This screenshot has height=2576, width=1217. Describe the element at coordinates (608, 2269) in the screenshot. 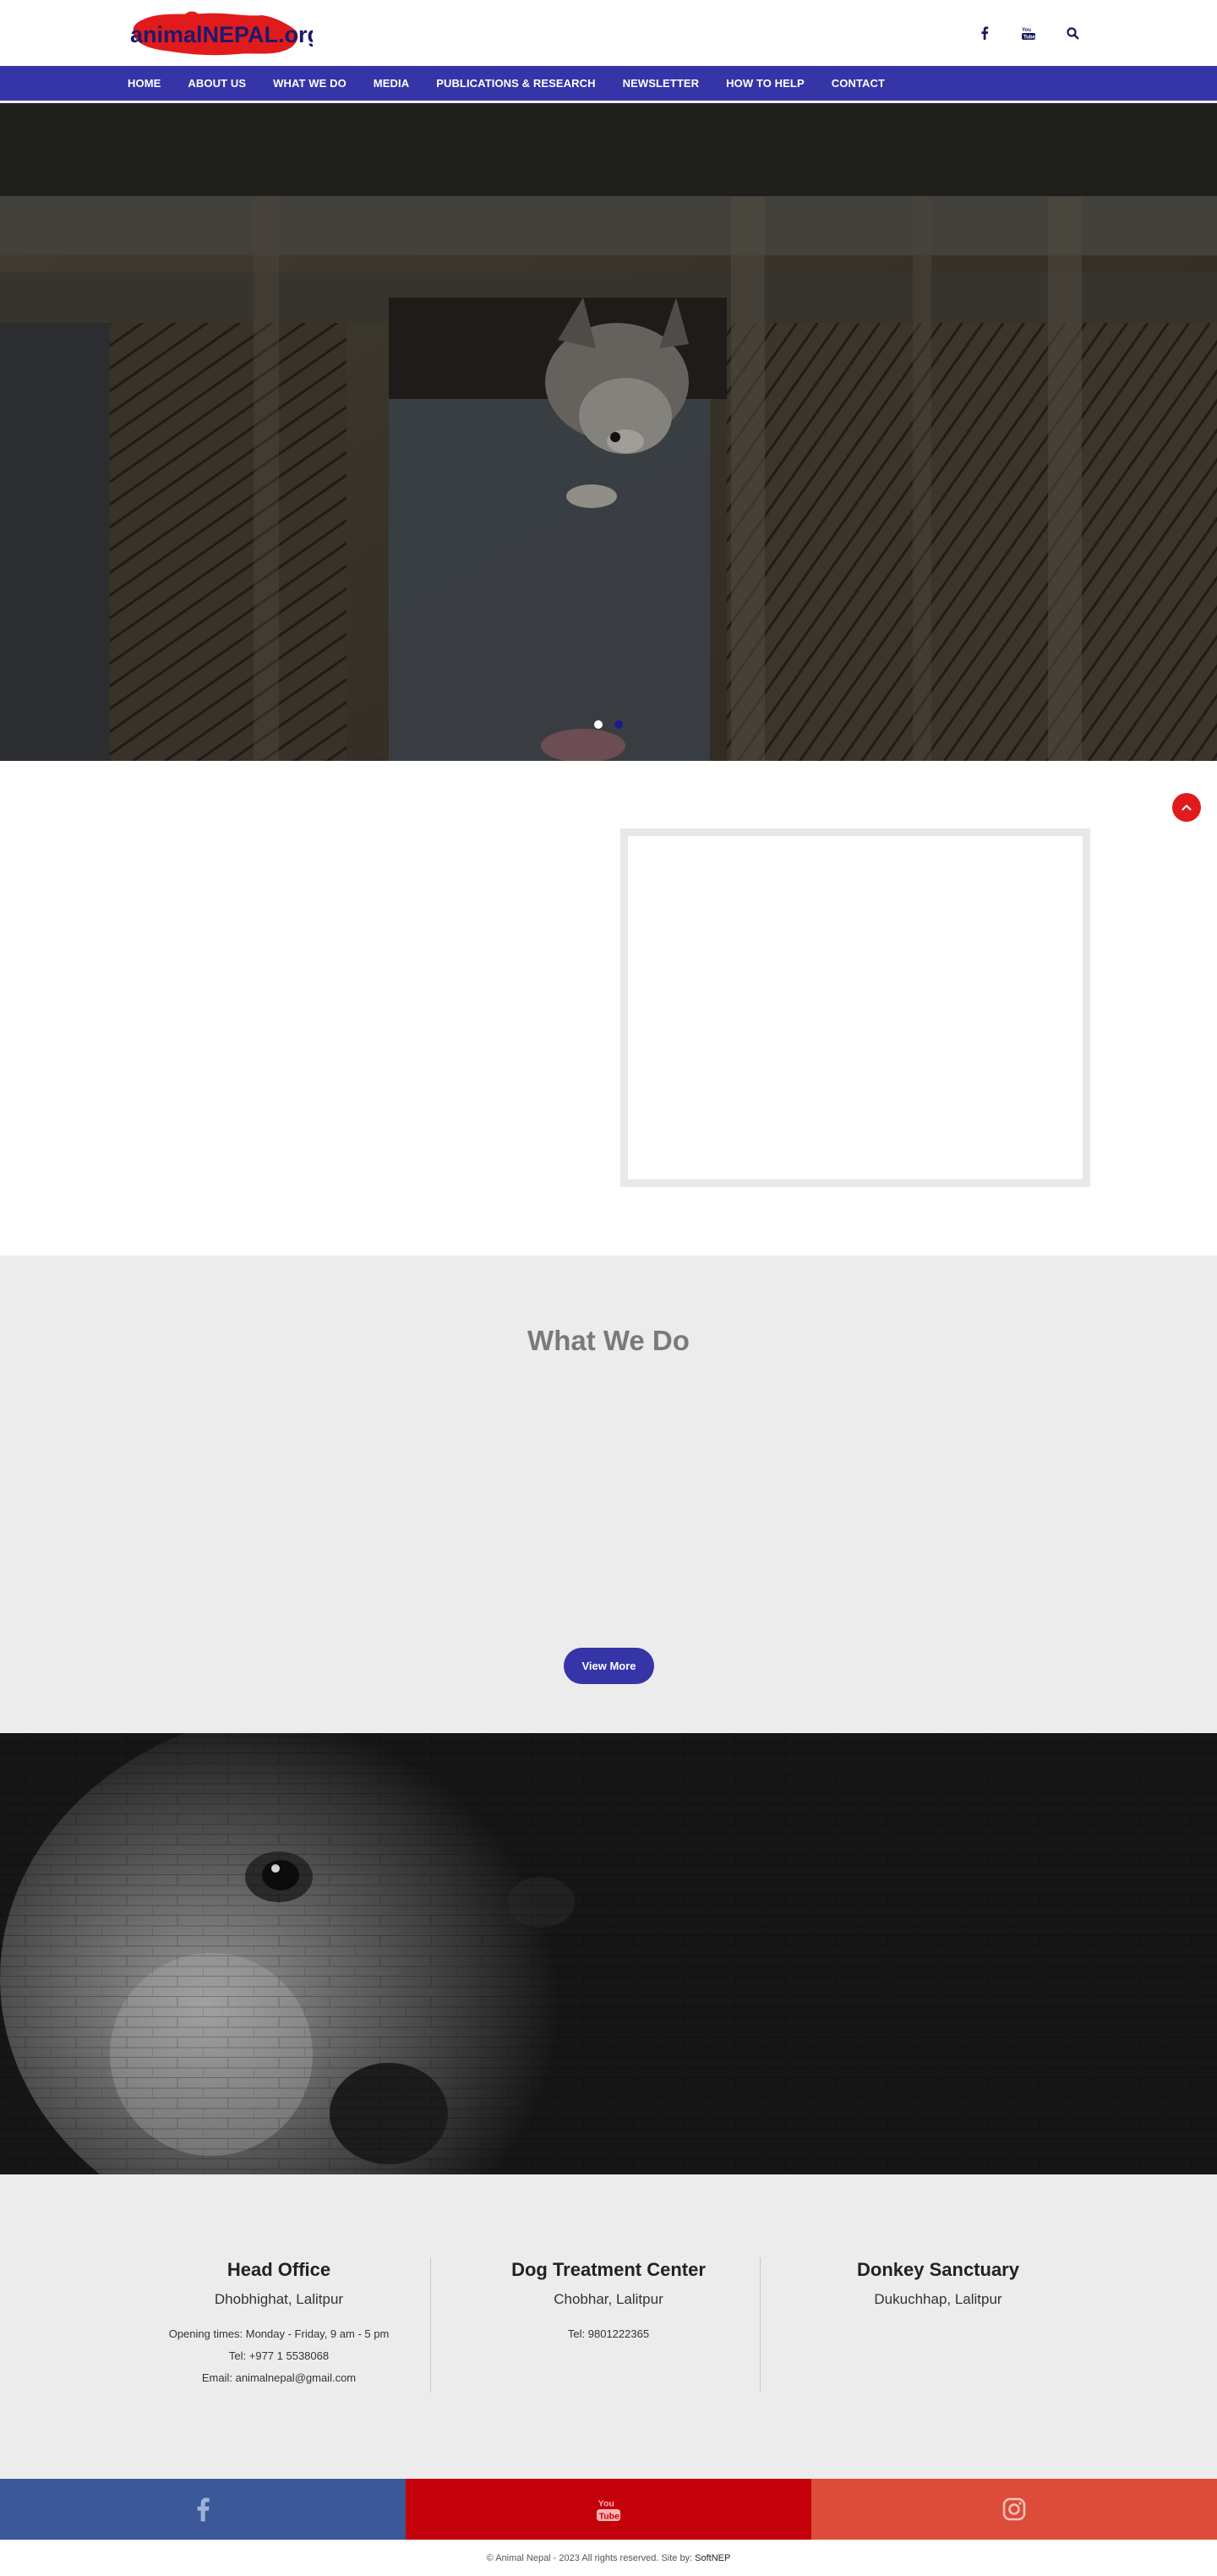

I see `office-title: Dog Treatment Center` at that location.